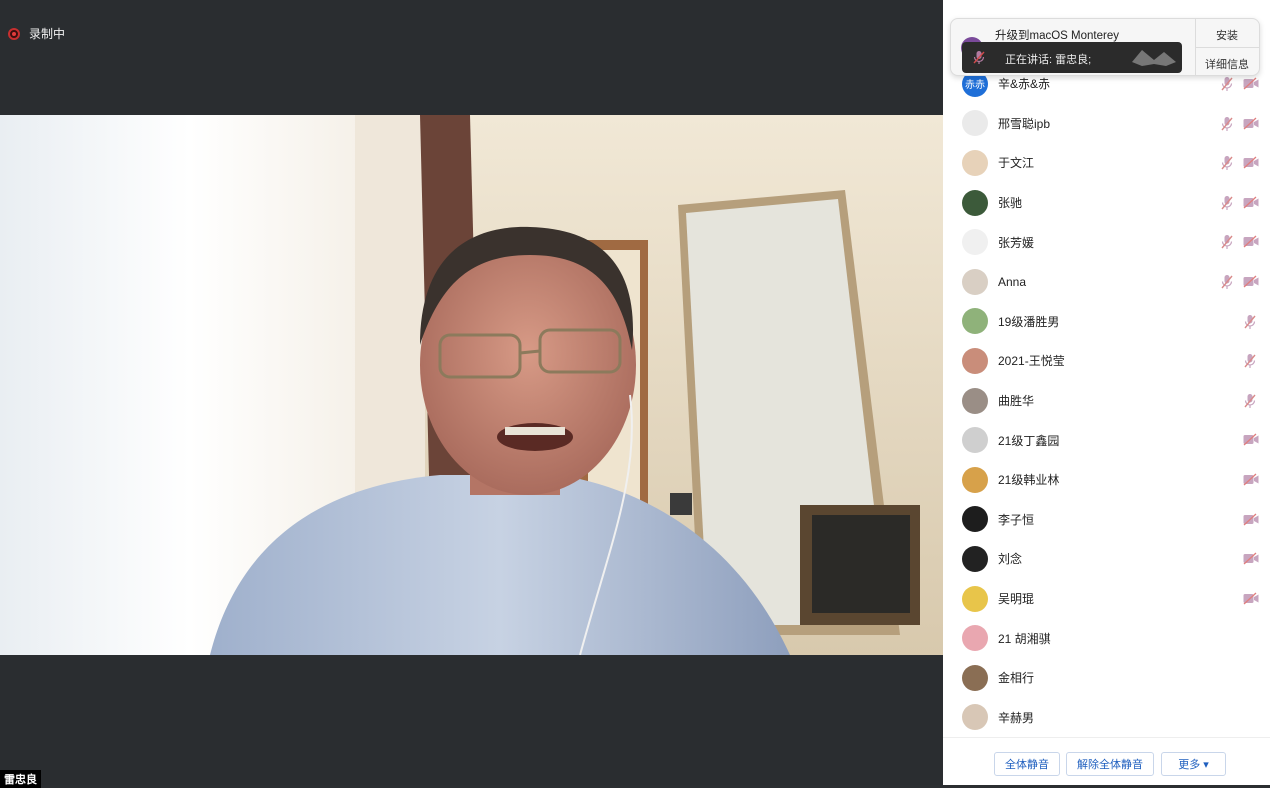 Image resolution: width=1270 pixels, height=788 pixels. Describe the element at coordinates (1227, 64) in the screenshot. I see `details-button: 详细信息` at that location.